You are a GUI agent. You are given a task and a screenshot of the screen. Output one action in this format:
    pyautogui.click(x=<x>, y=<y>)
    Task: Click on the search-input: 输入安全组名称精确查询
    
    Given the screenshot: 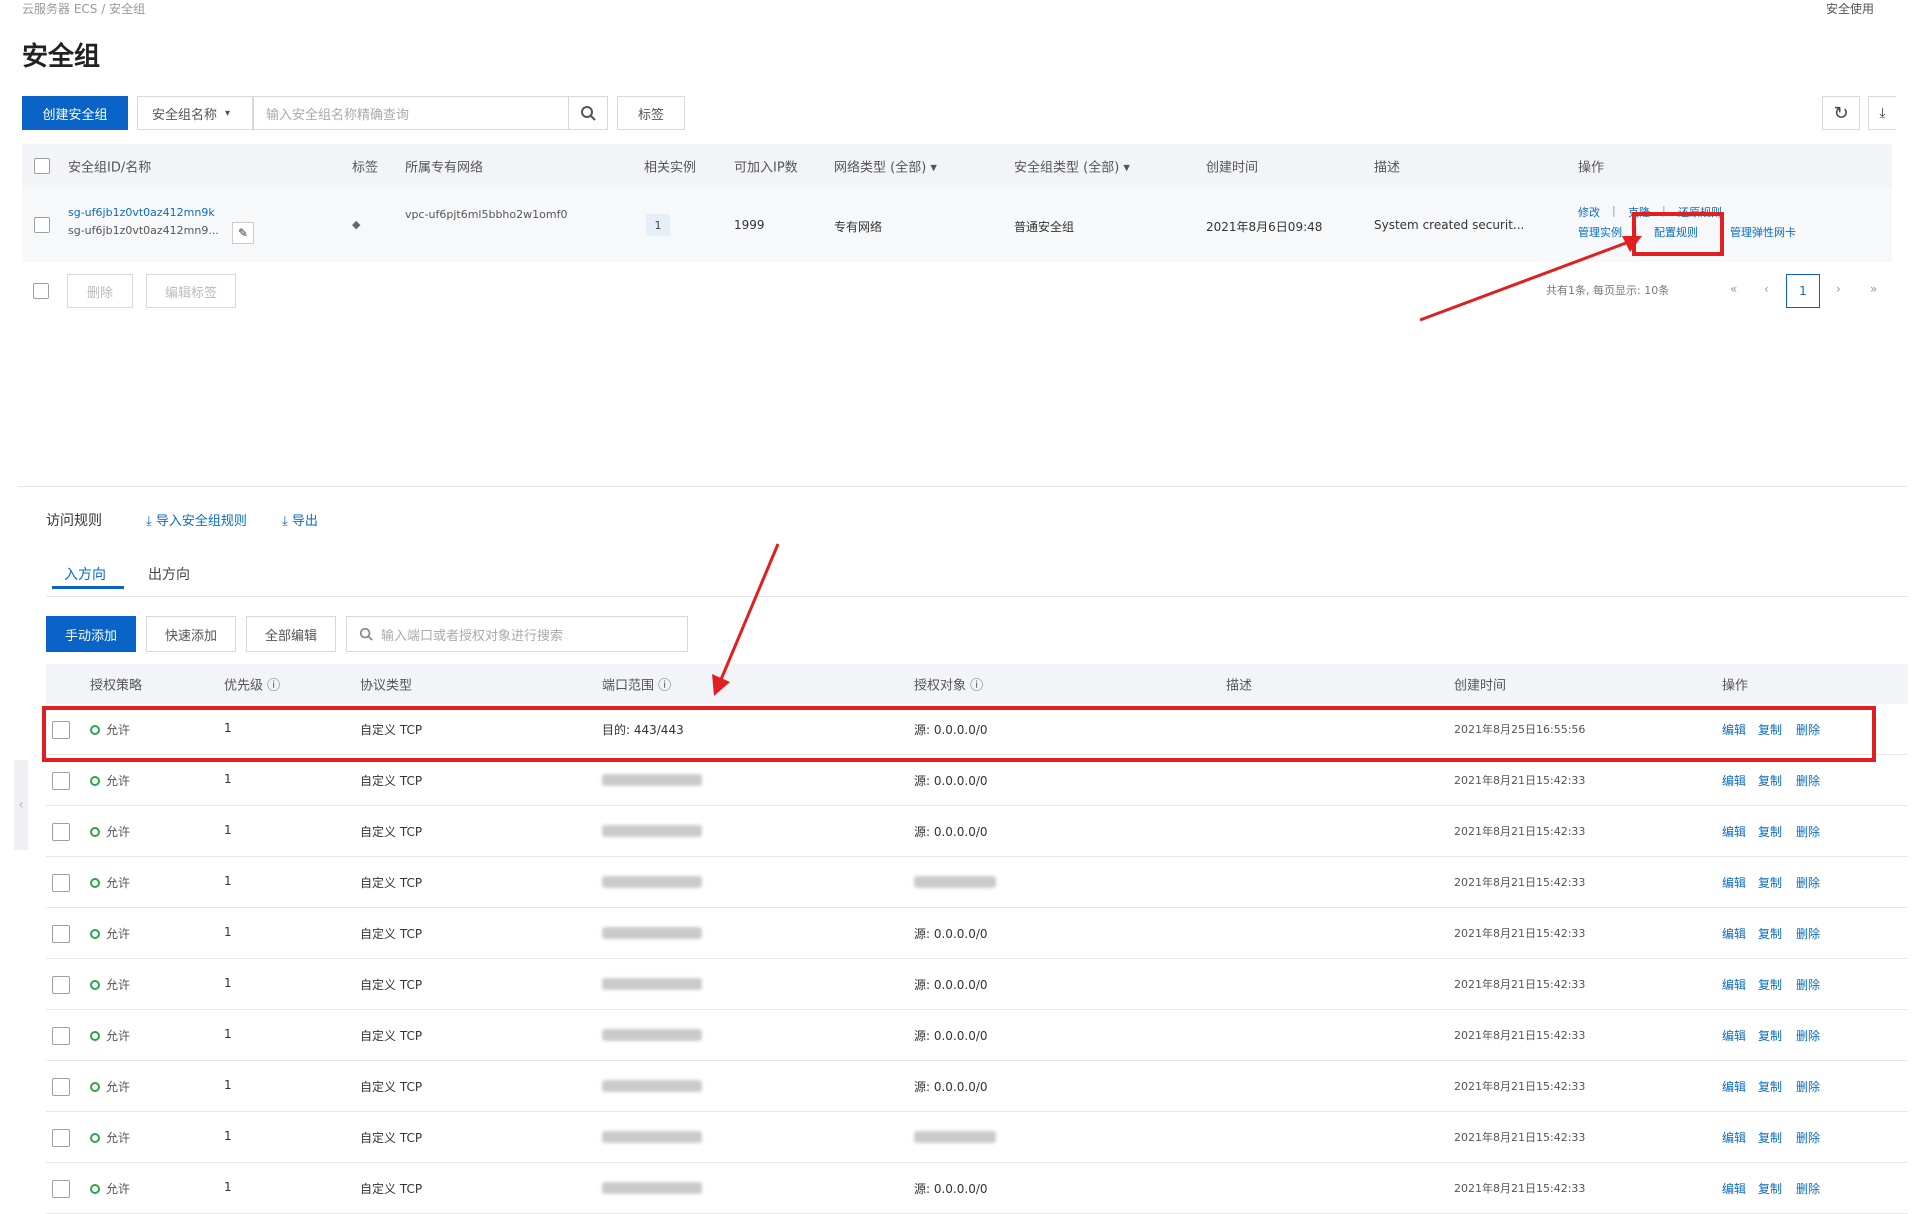 What is the action you would take?
    pyautogui.click(x=411, y=113)
    